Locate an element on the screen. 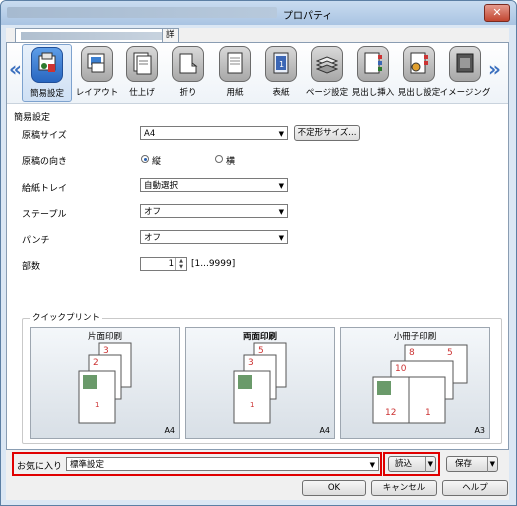 This screenshot has height=506, width=517. save-button: 保存 ▼ is located at coordinates (472, 464).